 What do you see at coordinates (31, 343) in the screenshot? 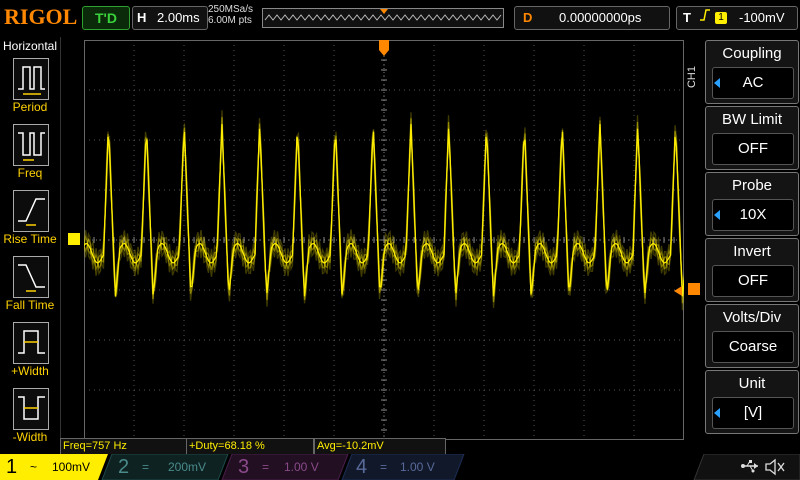
I see `positive-width-icon` at bounding box center [31, 343].